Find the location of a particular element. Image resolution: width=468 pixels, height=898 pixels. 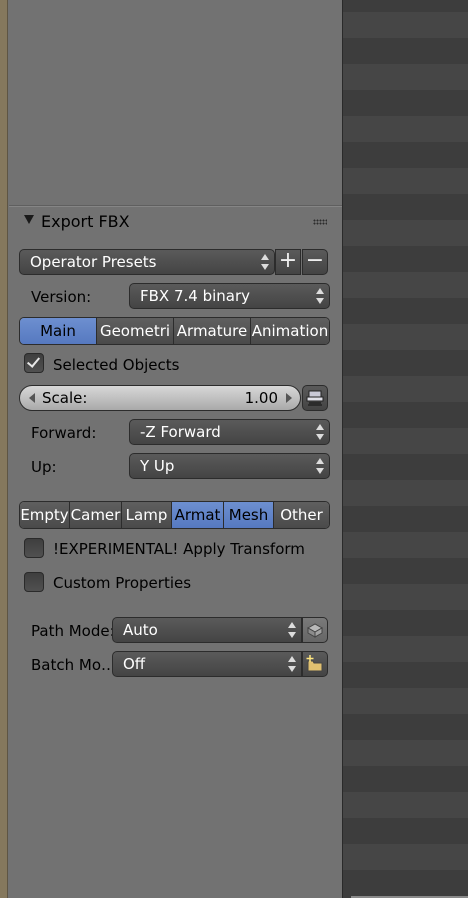

path-mode-label: Path Mode: is located at coordinates (73, 631).